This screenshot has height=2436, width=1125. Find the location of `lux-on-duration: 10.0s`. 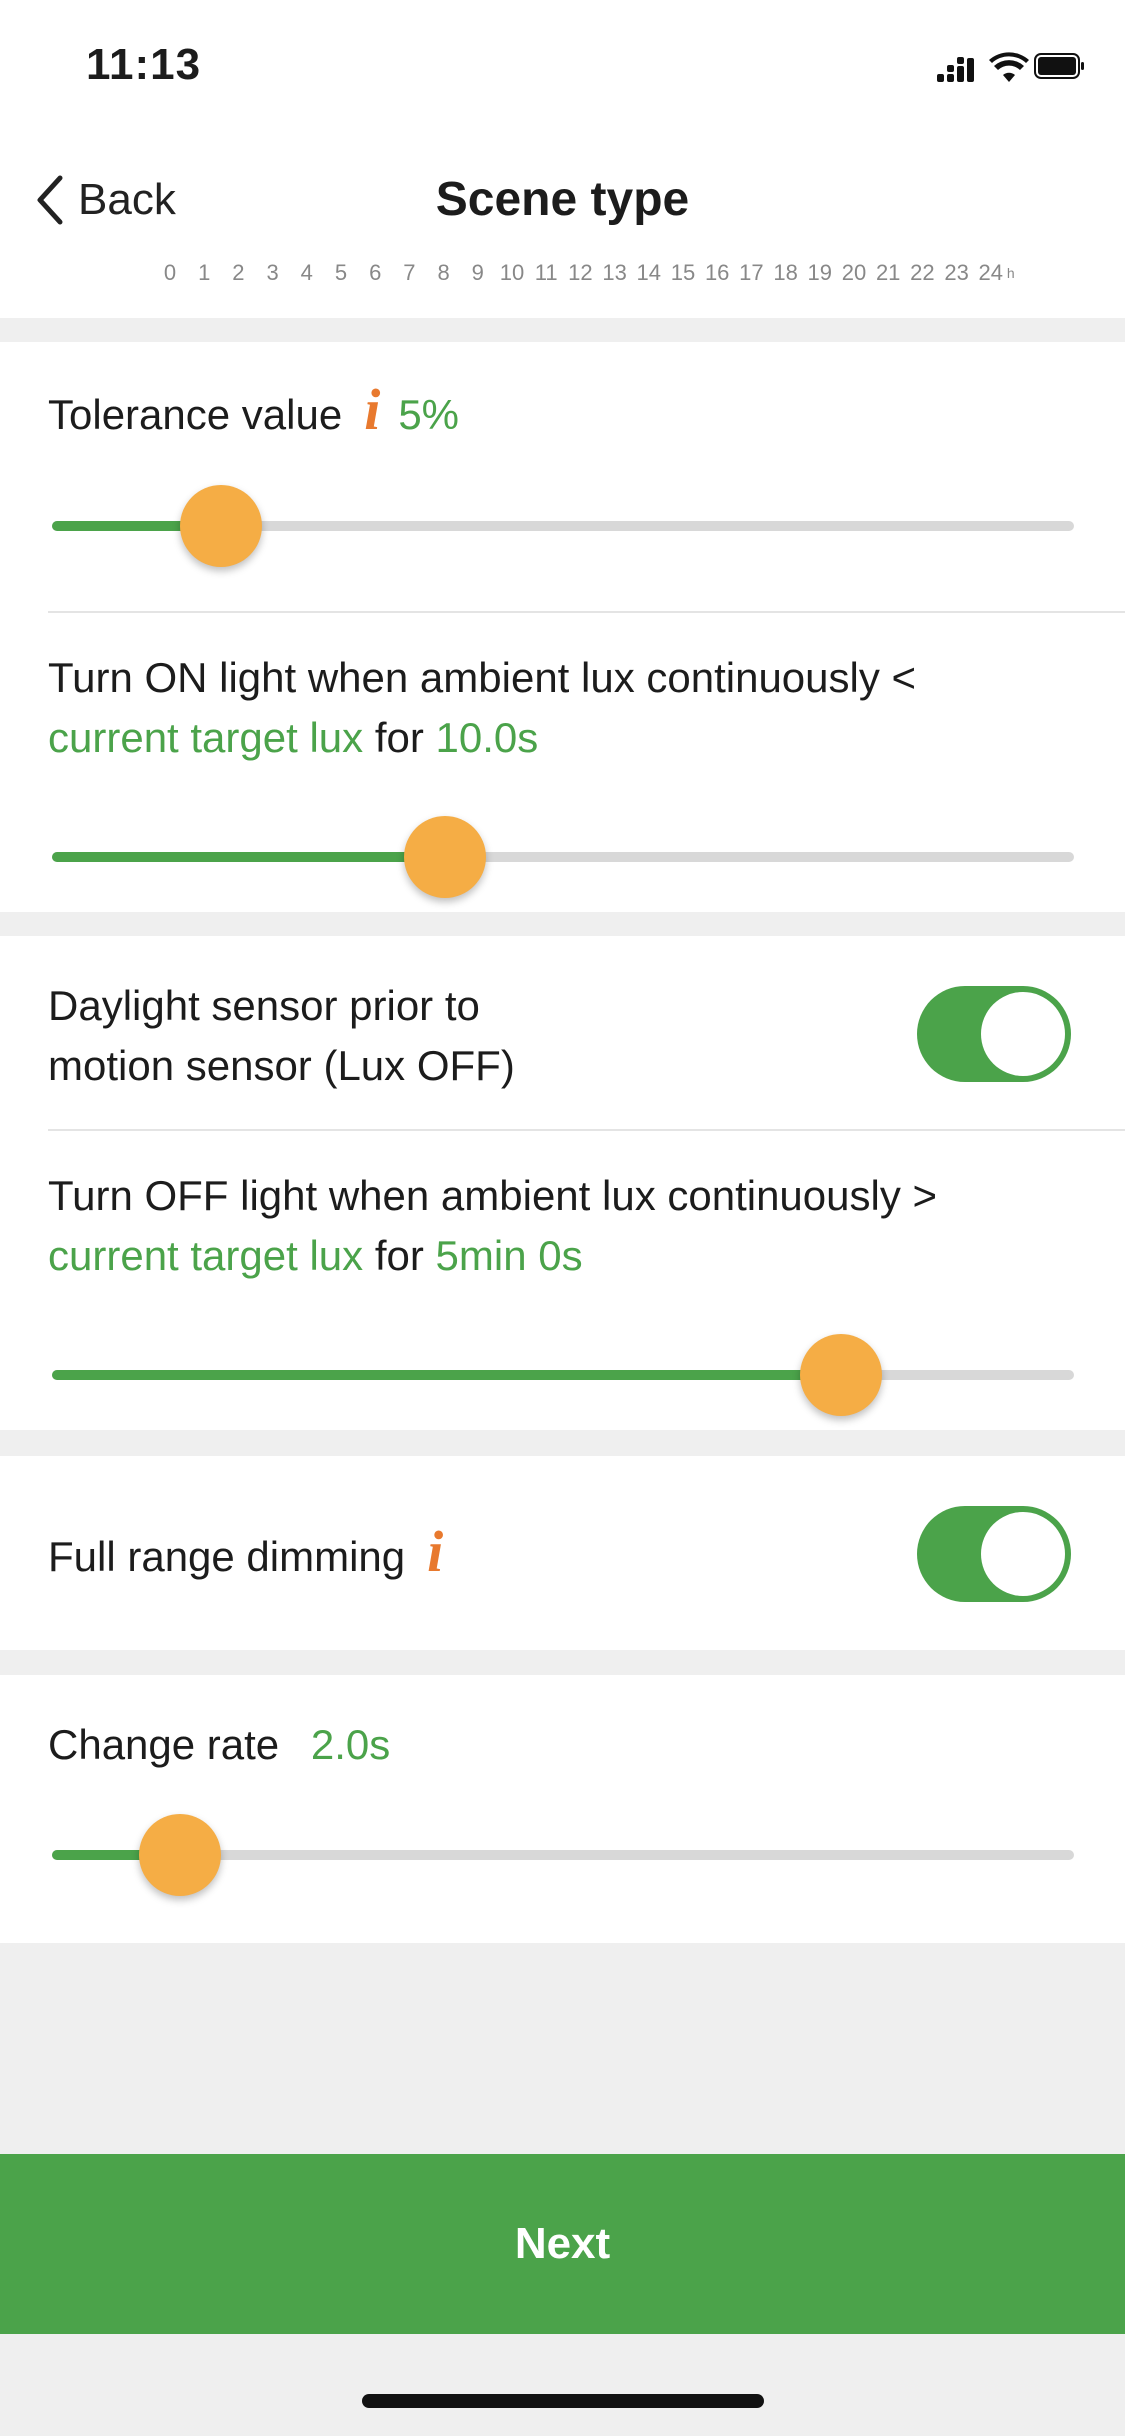

lux-on-duration: 10.0s is located at coordinates (487, 737).